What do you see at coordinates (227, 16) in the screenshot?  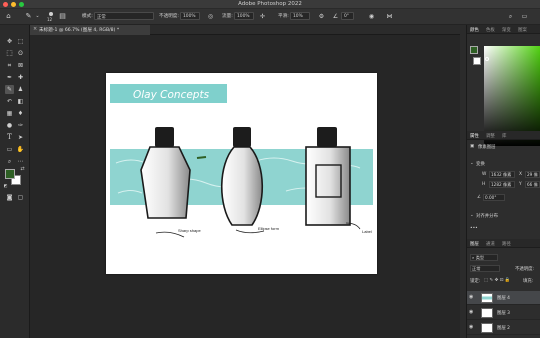 I see `flow-label: 流量:` at bounding box center [227, 16].